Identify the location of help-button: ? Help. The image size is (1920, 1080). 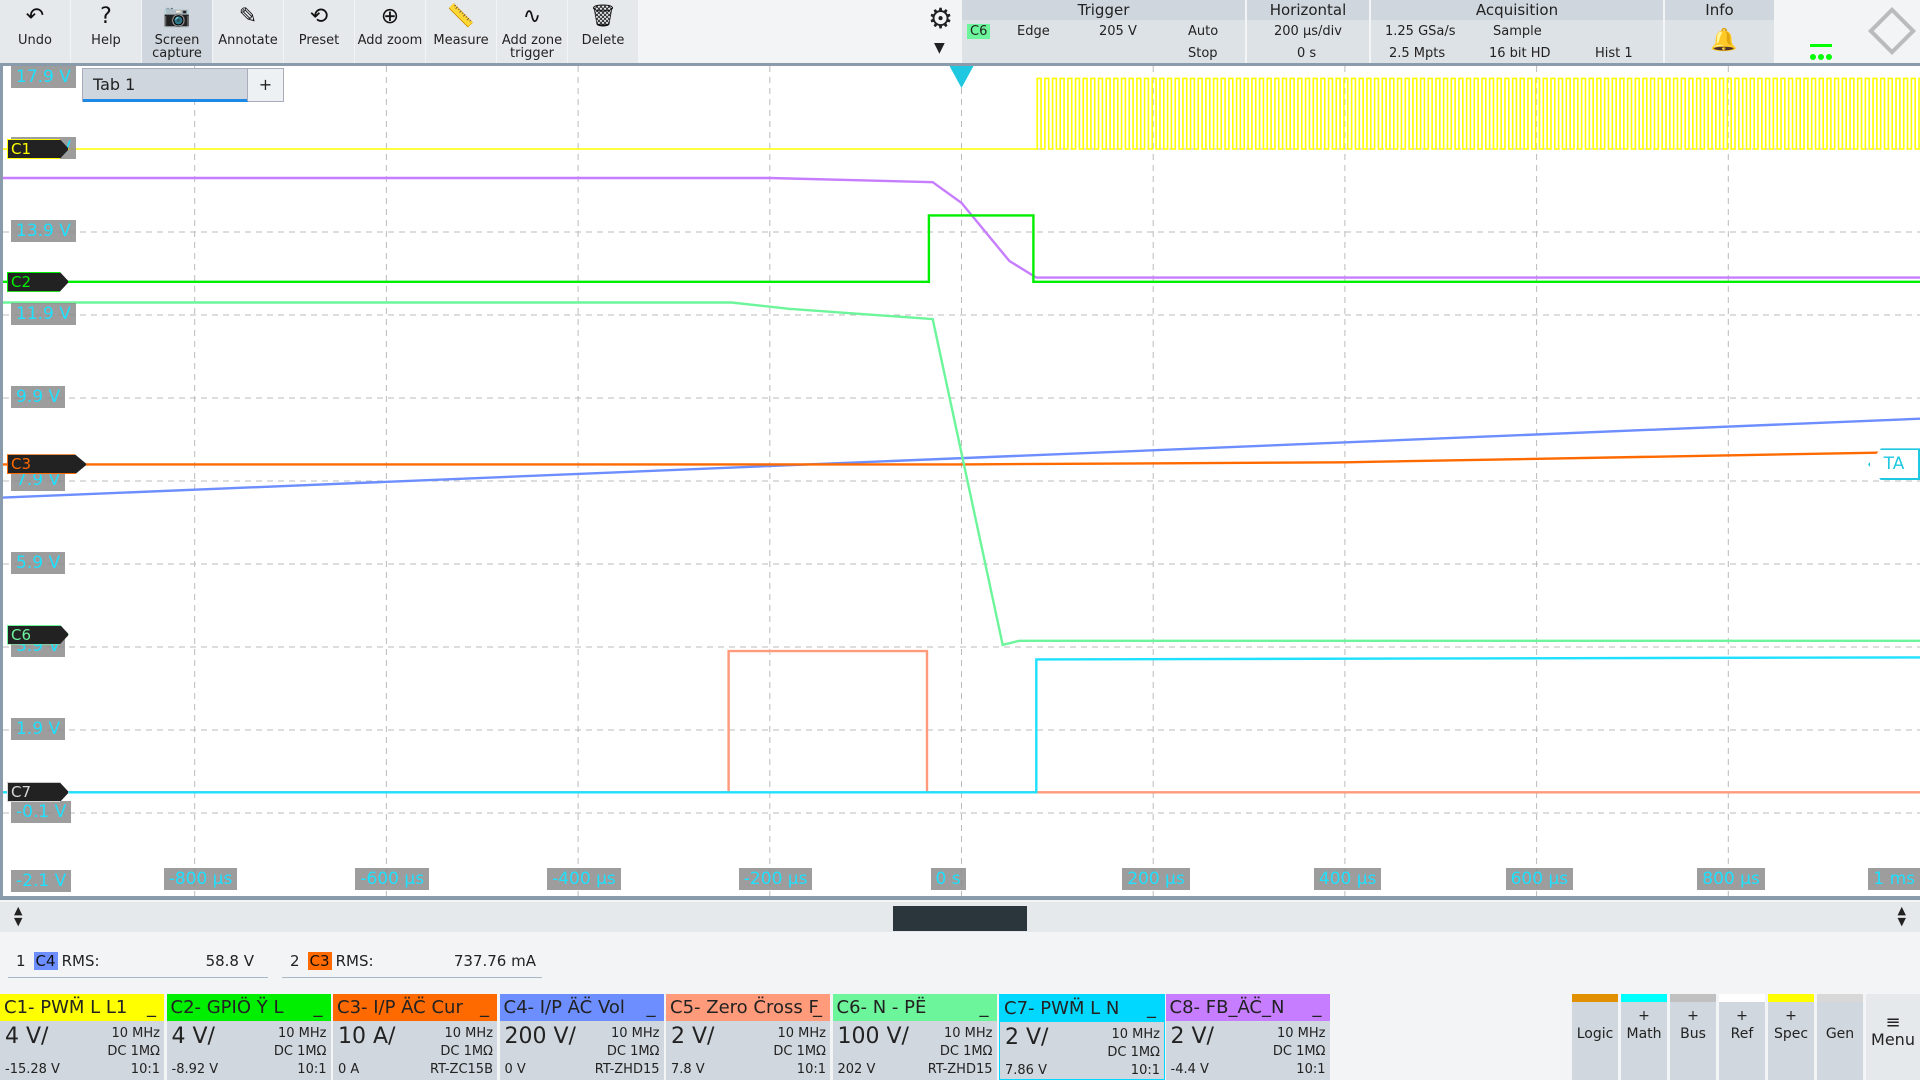
(106, 31).